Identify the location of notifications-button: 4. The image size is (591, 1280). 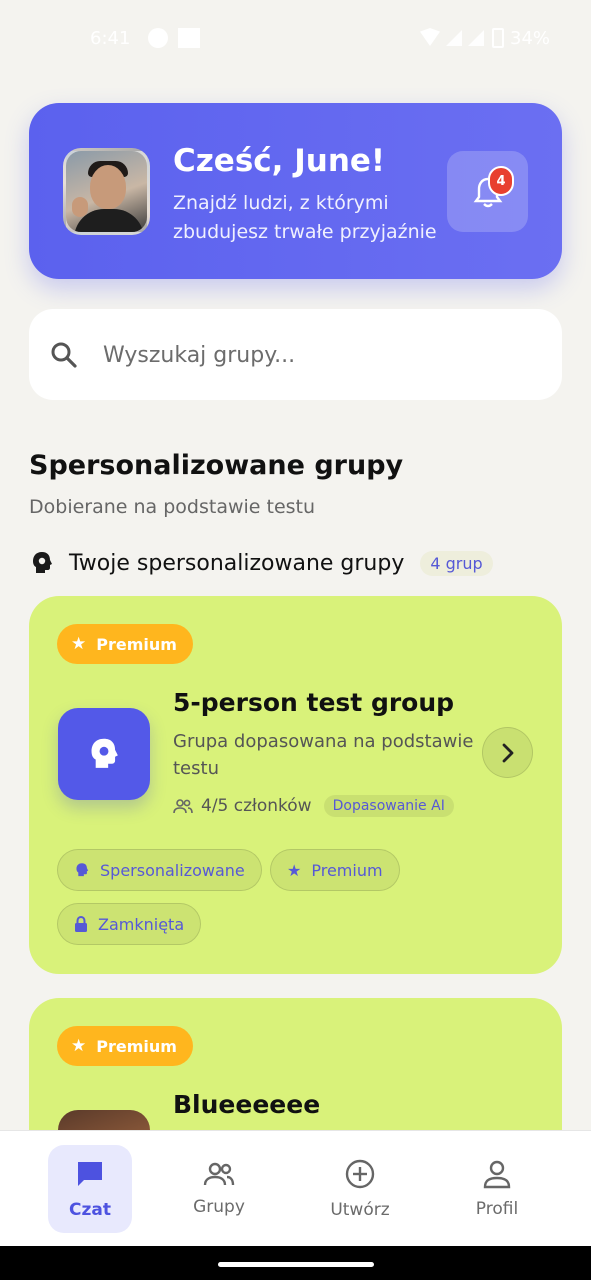
(487, 191).